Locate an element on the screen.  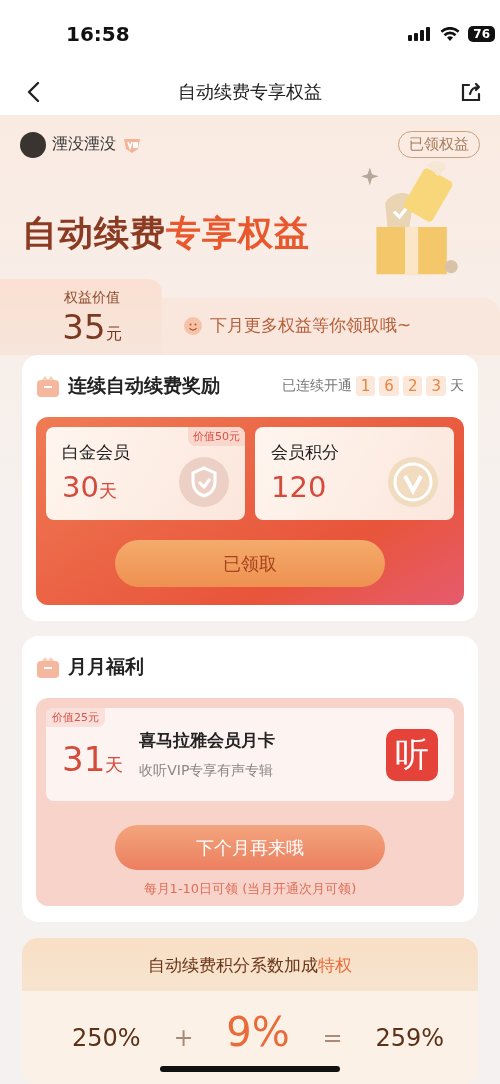
streak-digit: 1 is located at coordinates (365, 386).